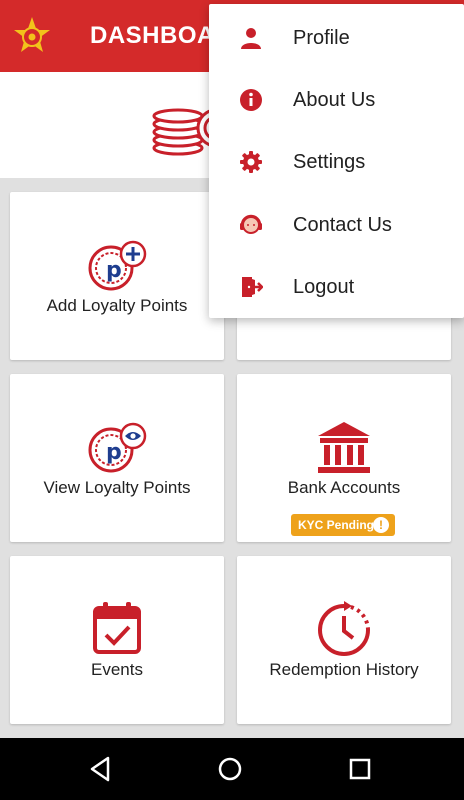 This screenshot has height=800, width=464. Describe the element at coordinates (252, 287) in the screenshot. I see `logout-icon` at that location.